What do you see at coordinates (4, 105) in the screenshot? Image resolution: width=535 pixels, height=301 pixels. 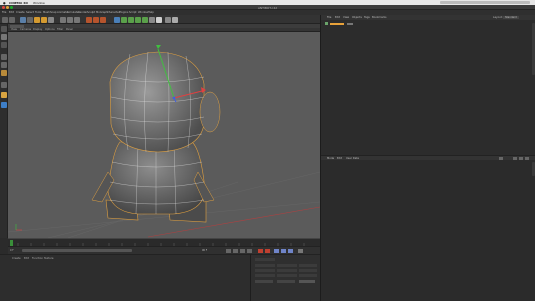 I see `axis-mode-icon` at bounding box center [4, 105].